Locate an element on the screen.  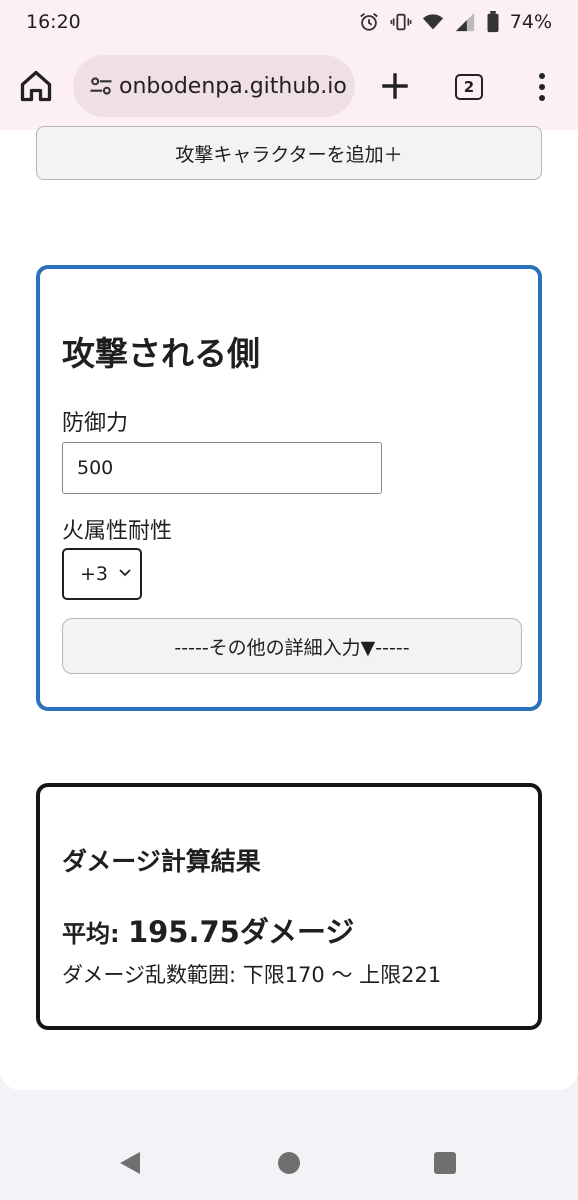
vibrate-icon is located at coordinates (401, 22).